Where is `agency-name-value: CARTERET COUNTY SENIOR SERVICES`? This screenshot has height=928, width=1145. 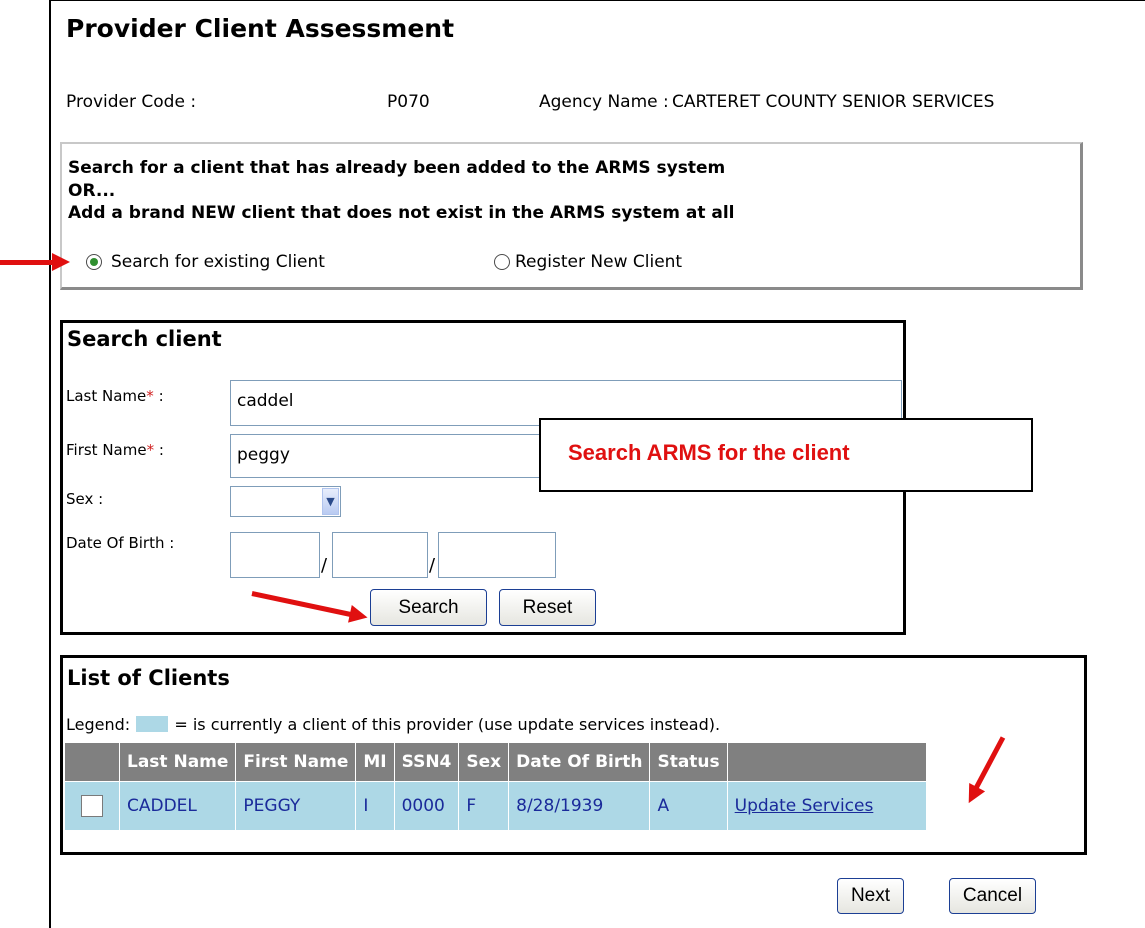
agency-name-value: CARTERET COUNTY SENIOR SERVICES is located at coordinates (833, 102).